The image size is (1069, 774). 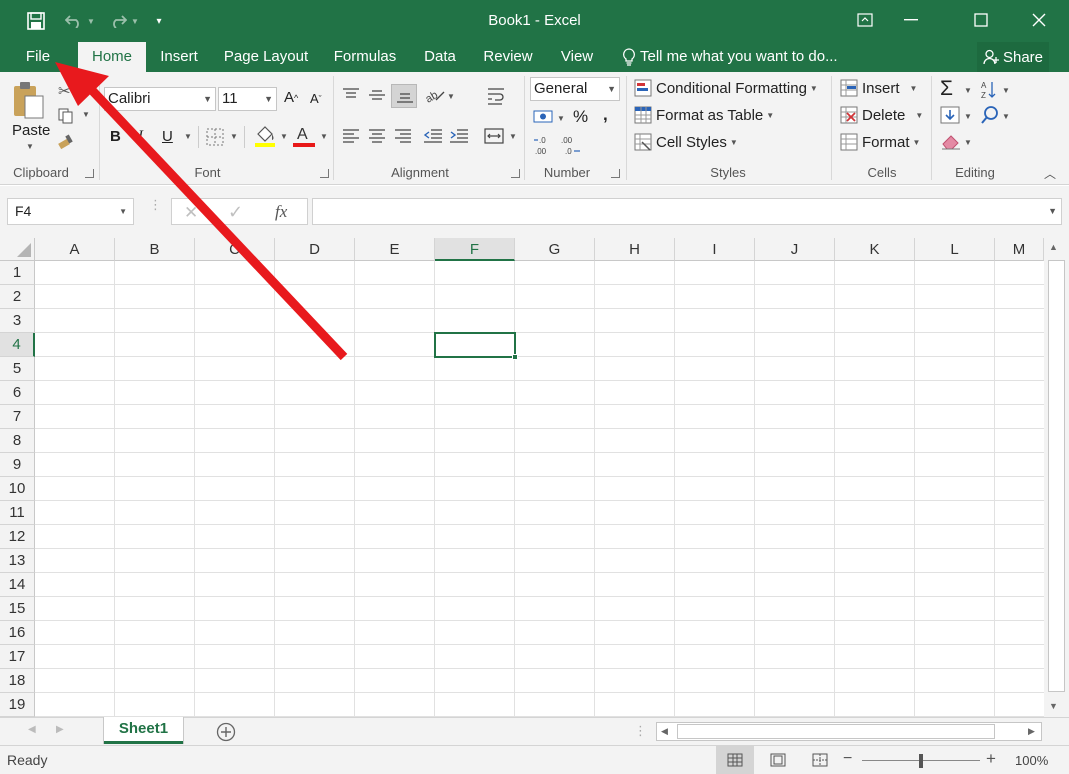 What do you see at coordinates (324, 173) in the screenshot?
I see `font-launcher-icon` at bounding box center [324, 173].